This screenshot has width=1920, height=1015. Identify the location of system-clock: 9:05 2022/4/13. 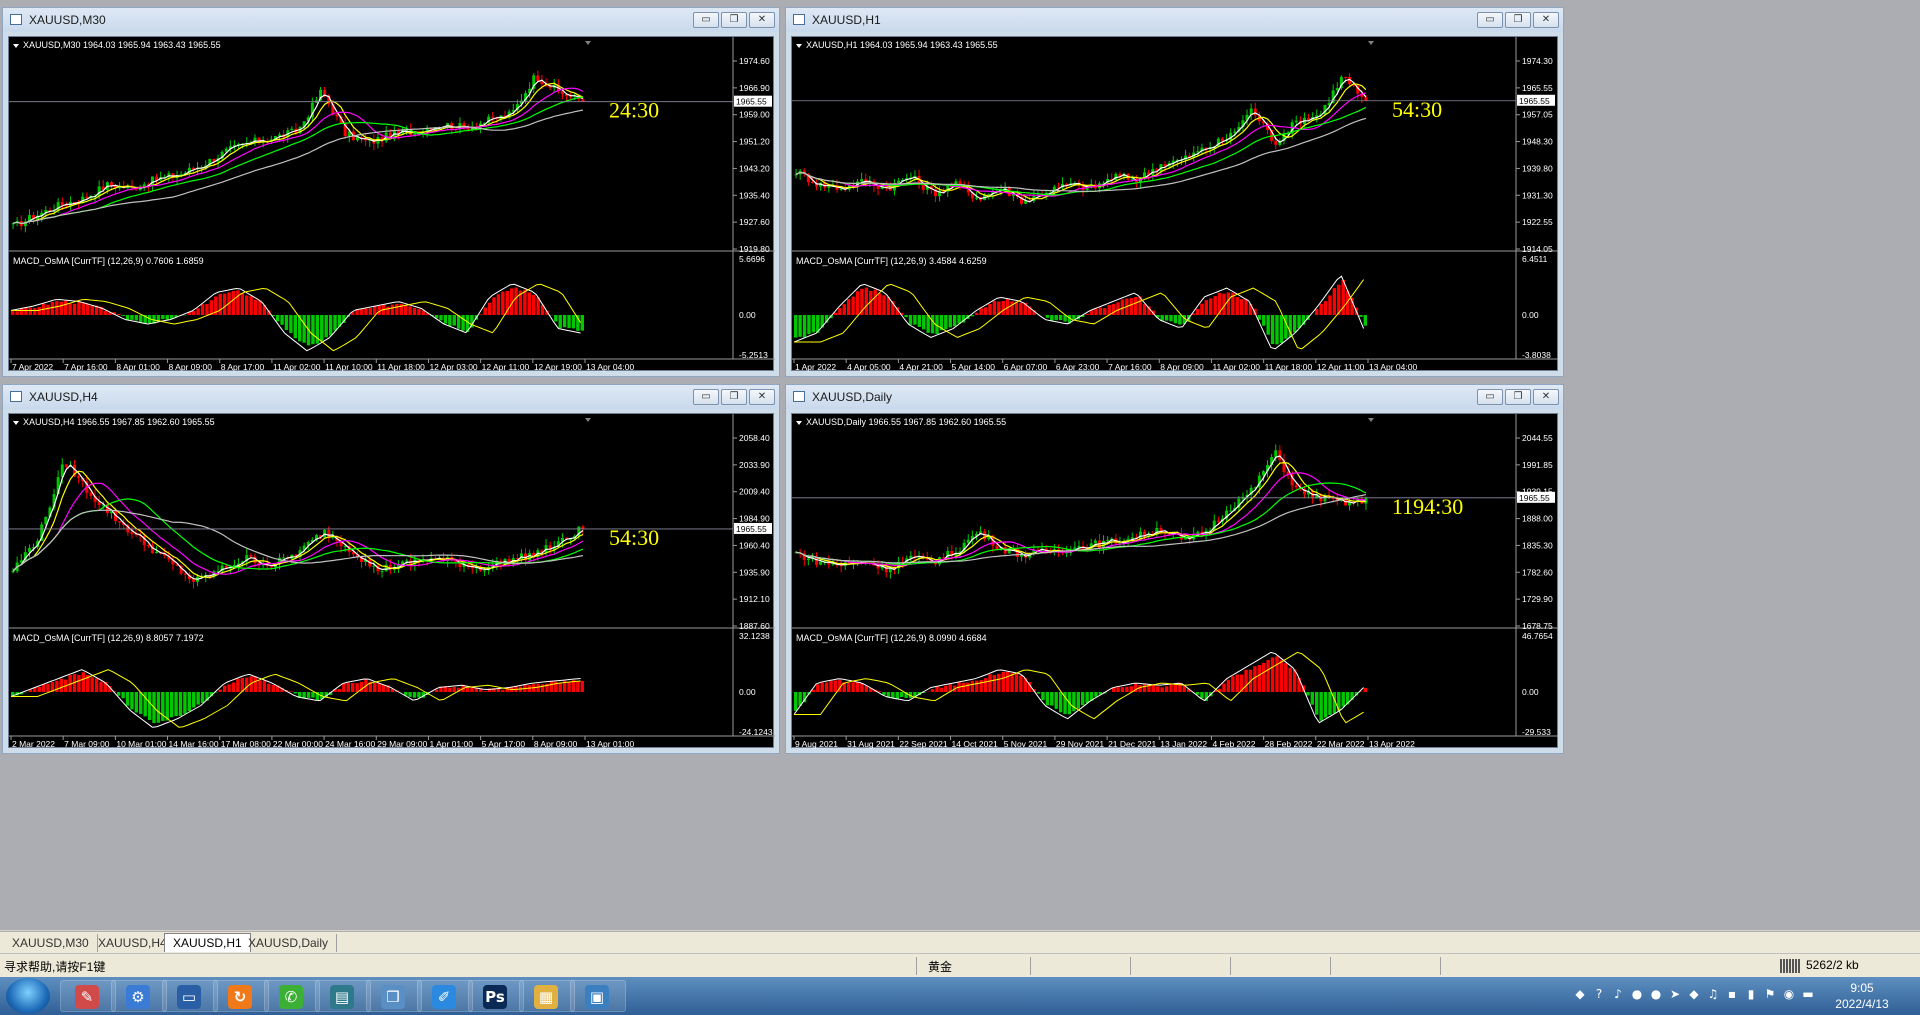
(1862, 996).